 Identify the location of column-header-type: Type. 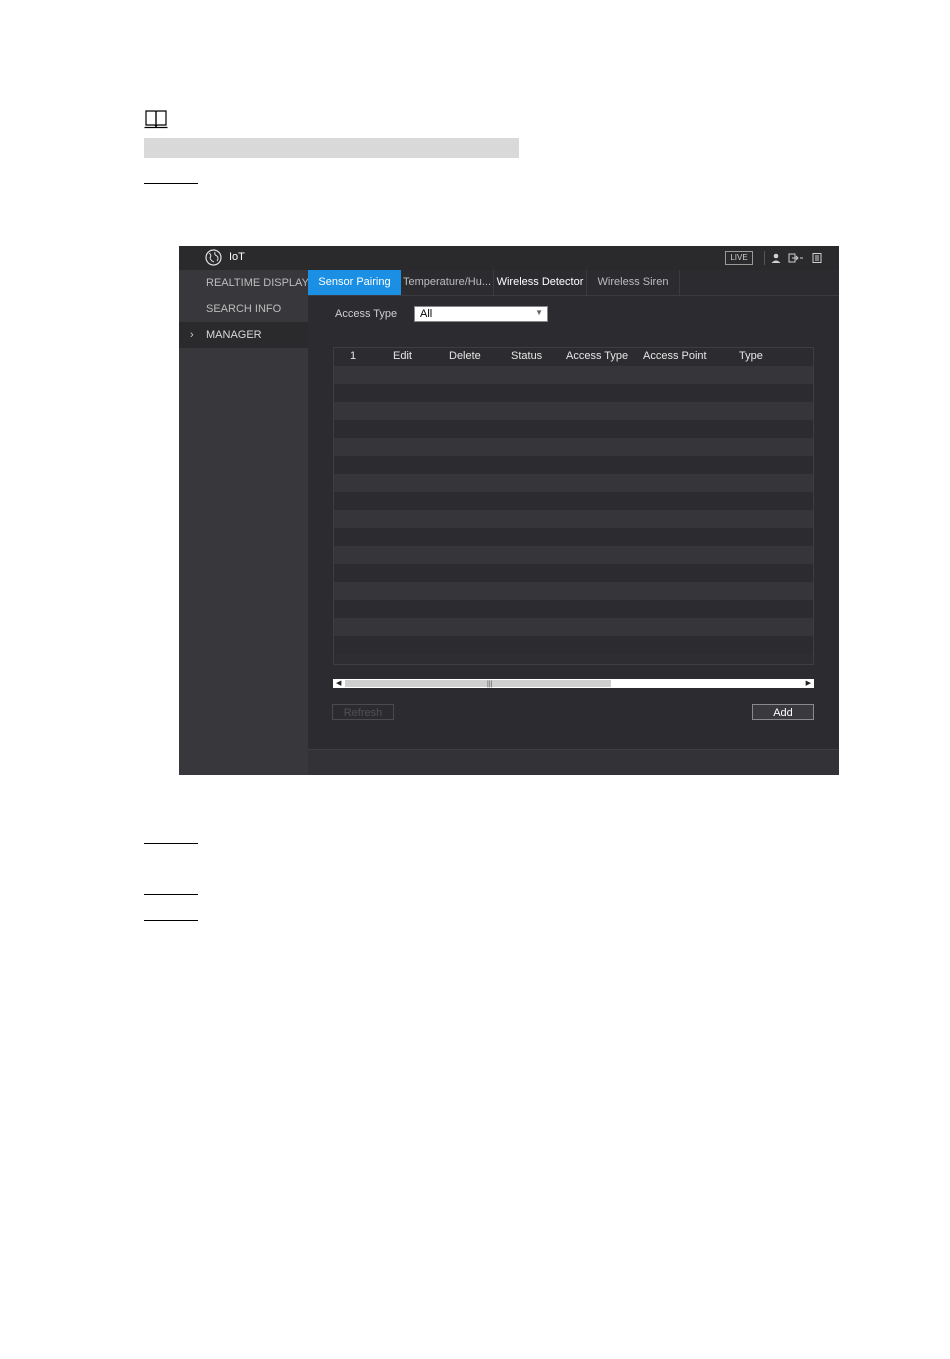
(751, 356).